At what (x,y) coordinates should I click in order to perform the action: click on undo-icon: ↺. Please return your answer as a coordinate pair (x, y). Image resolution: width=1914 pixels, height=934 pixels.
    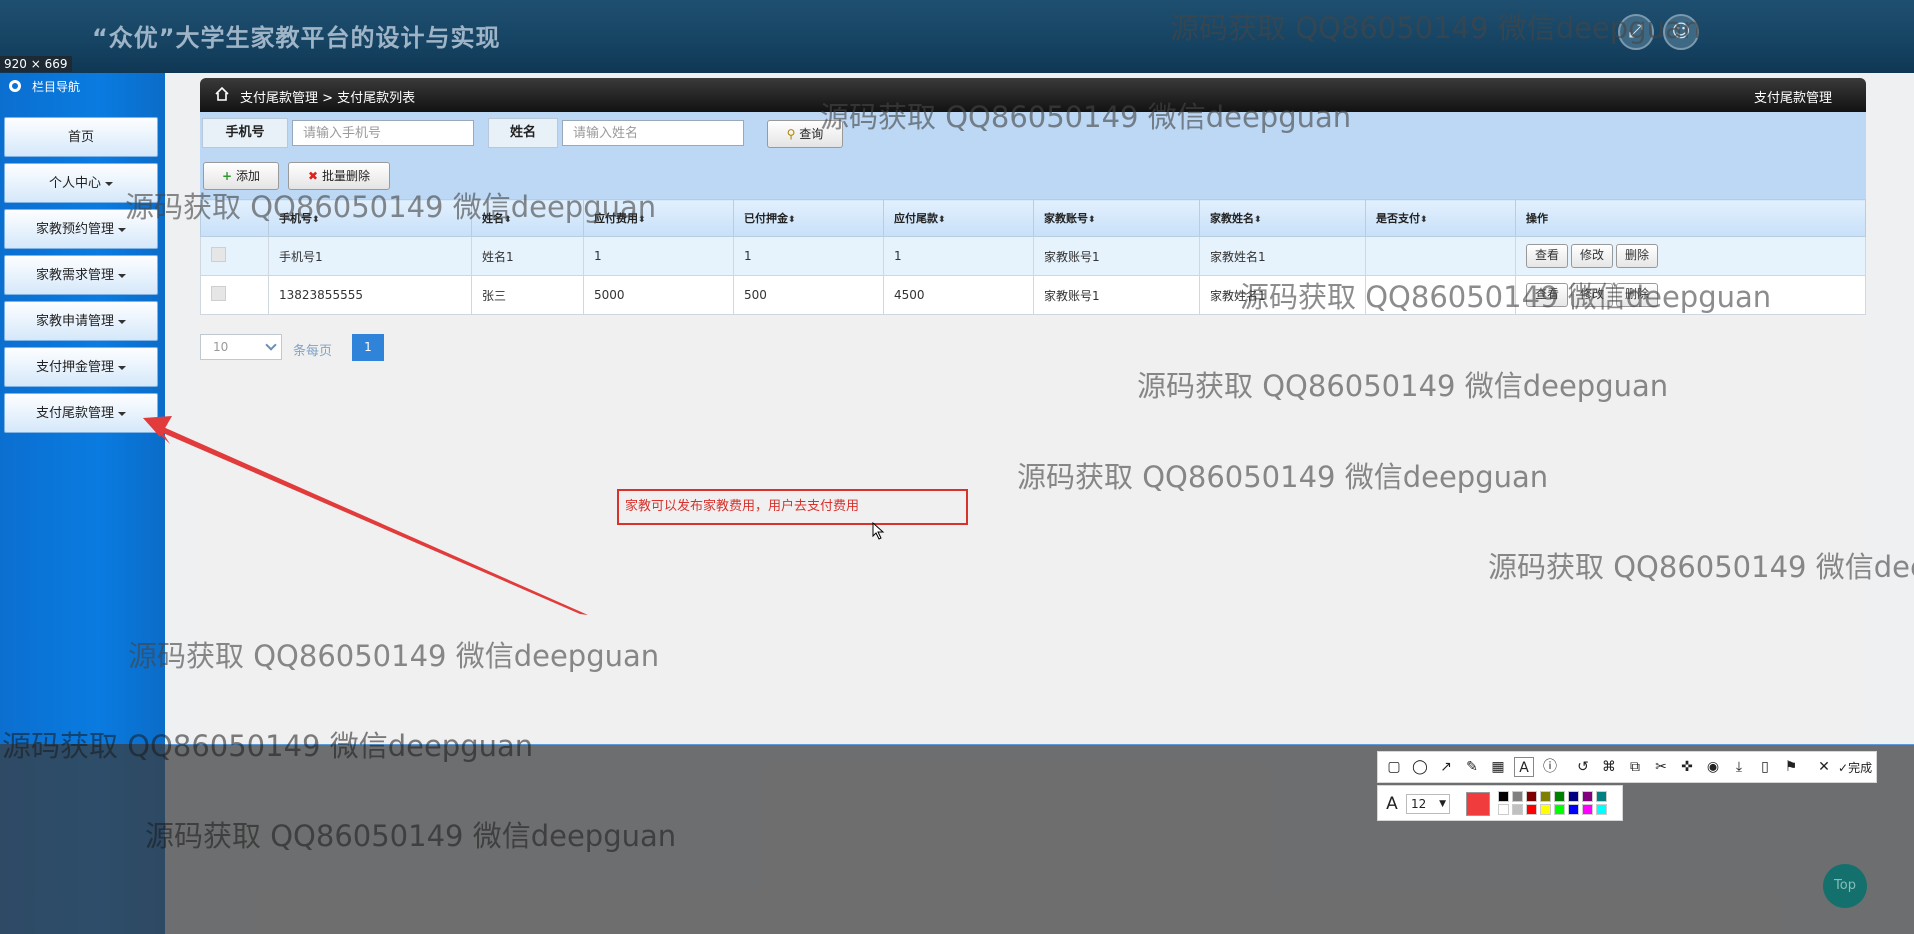
    Looking at the image, I should click on (1583, 767).